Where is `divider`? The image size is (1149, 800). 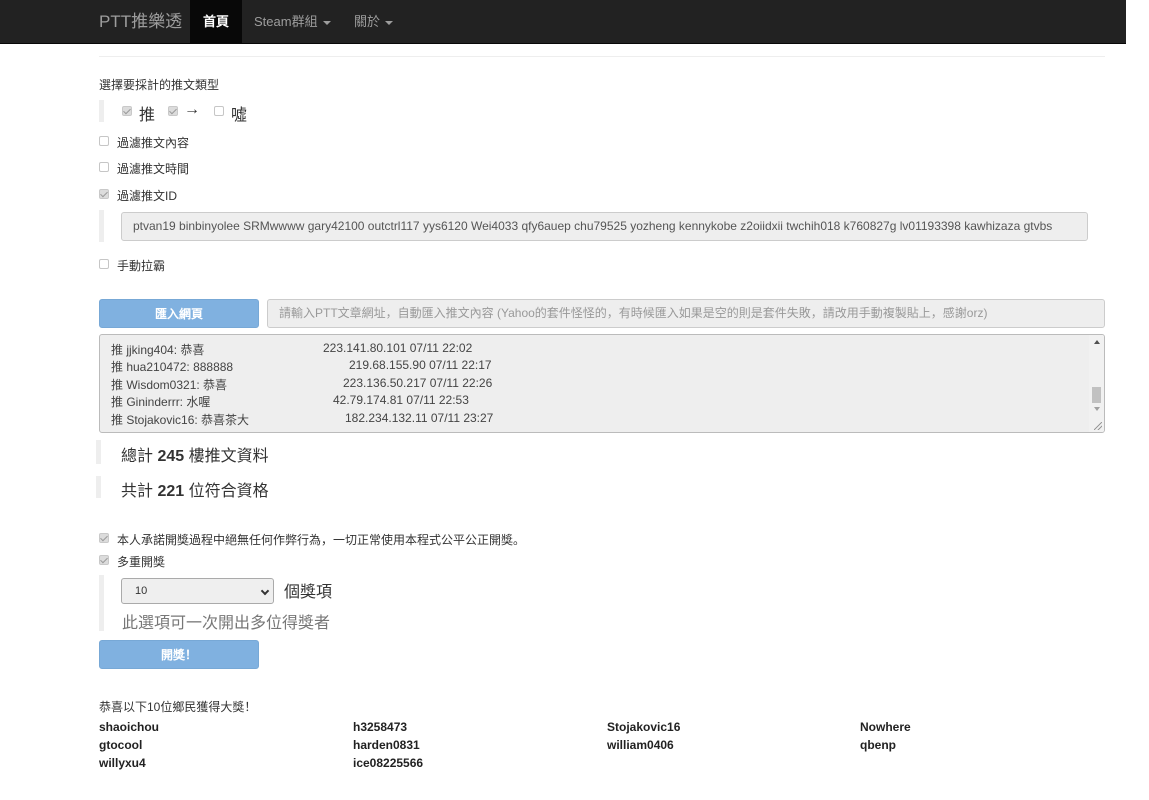 divider is located at coordinates (602, 56).